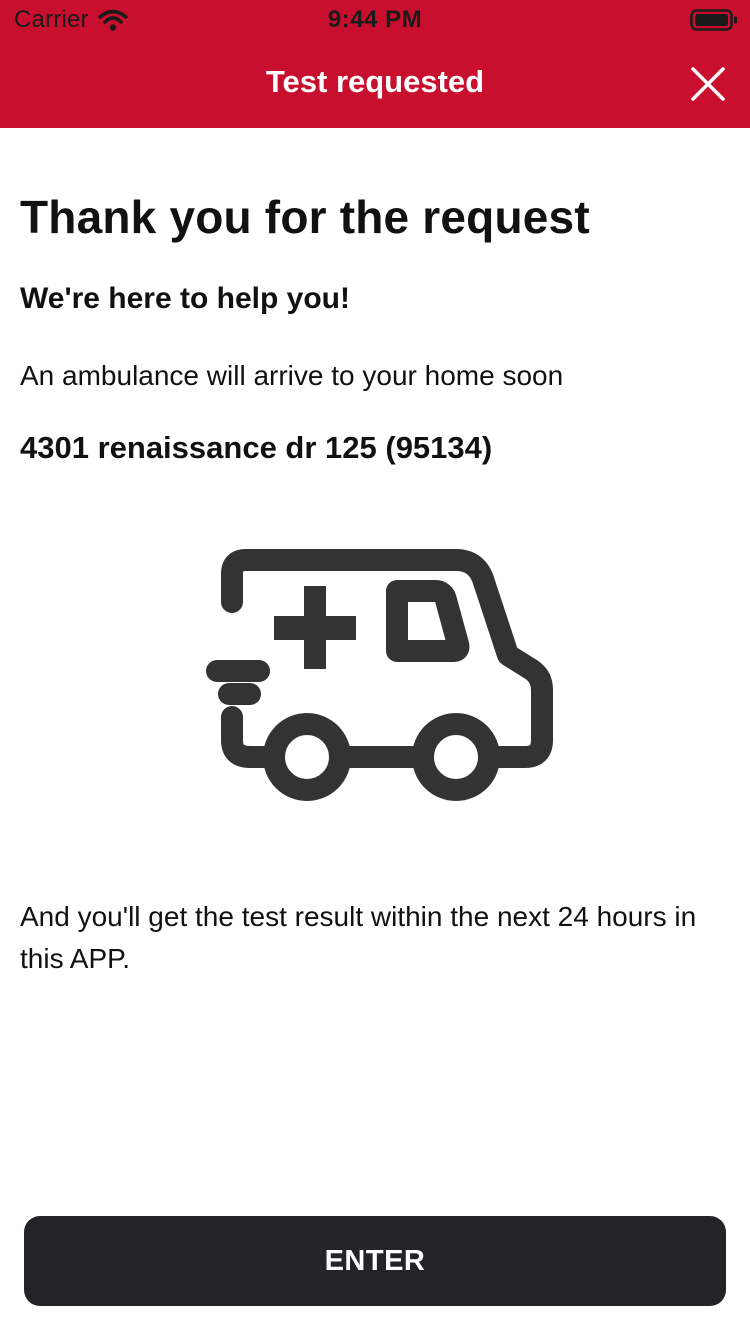 The width and height of the screenshot is (750, 1334). Describe the element at coordinates (375, 81) in the screenshot. I see `page-title: Test requested` at that location.